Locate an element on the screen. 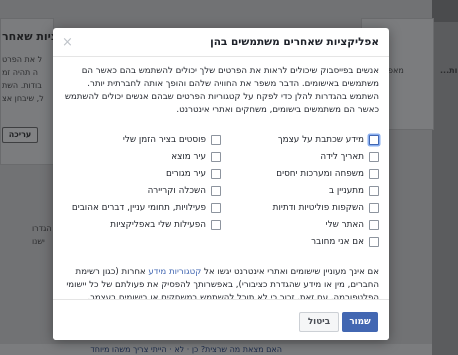 Image resolution: width=458 pixels, height=355 pixels. dialog-title: אפליקציות שאחרים משתמשים בהן is located at coordinates (294, 42).